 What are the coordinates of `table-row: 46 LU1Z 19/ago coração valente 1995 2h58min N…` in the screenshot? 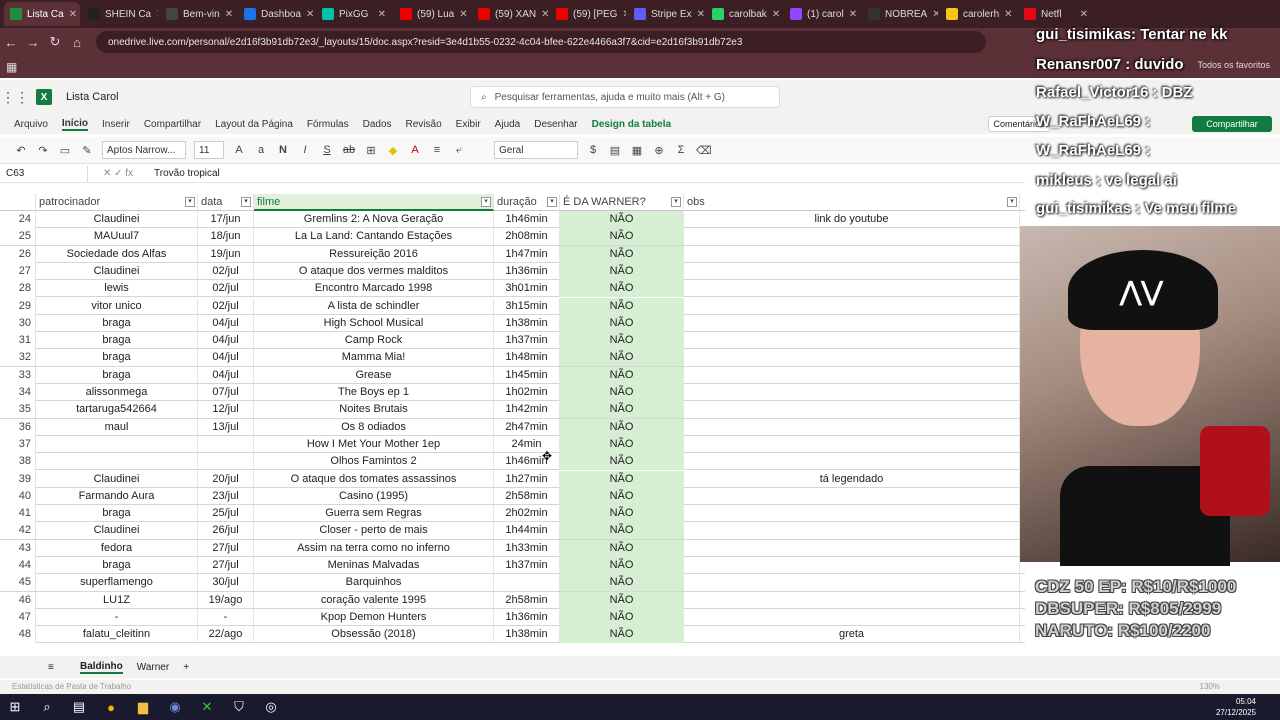 It's located at (512, 600).